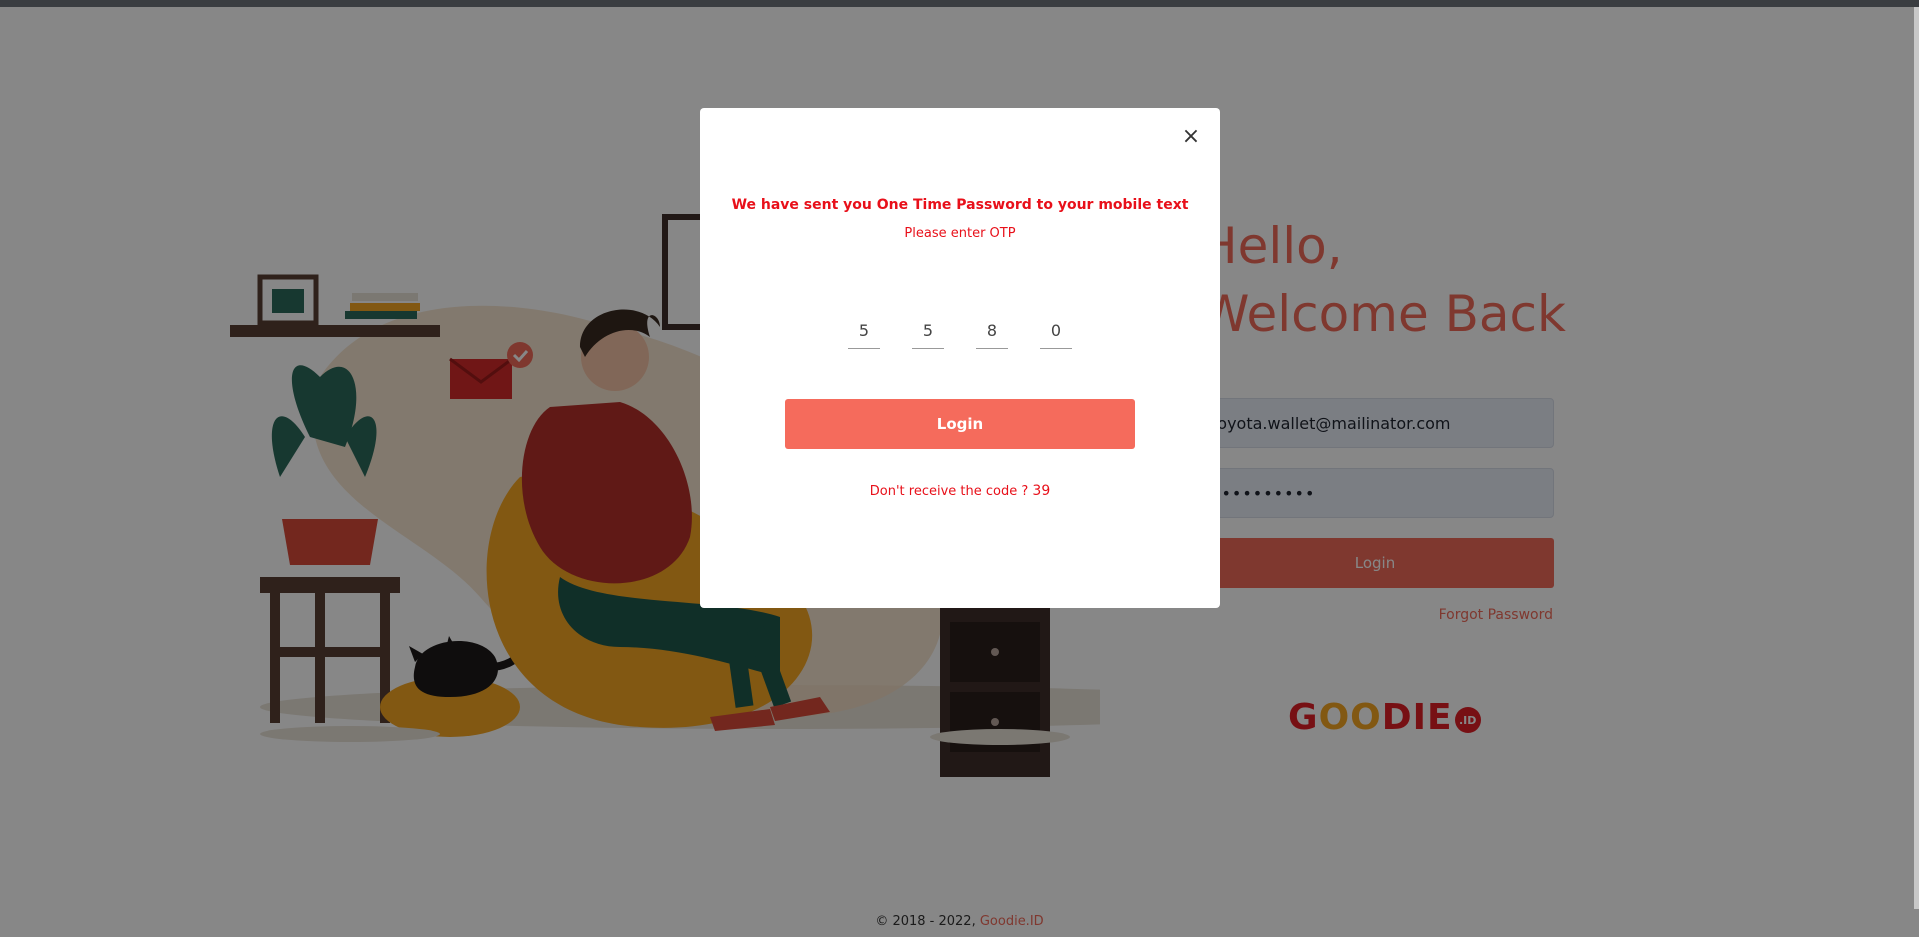  Describe the element at coordinates (1041, 491) in the screenshot. I see `resend-countdown: 39` at that location.